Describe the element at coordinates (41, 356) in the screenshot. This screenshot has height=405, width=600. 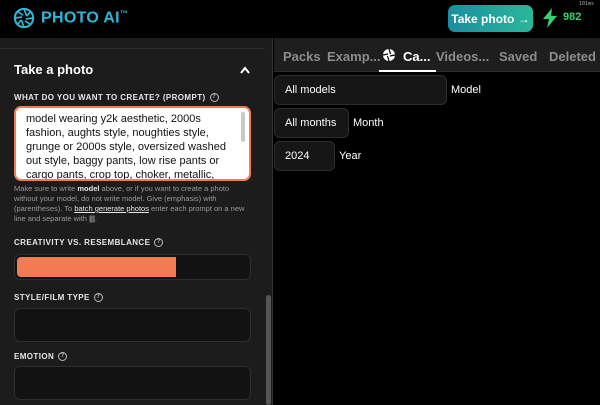
I see `emotion-label: EMOTION?` at that location.